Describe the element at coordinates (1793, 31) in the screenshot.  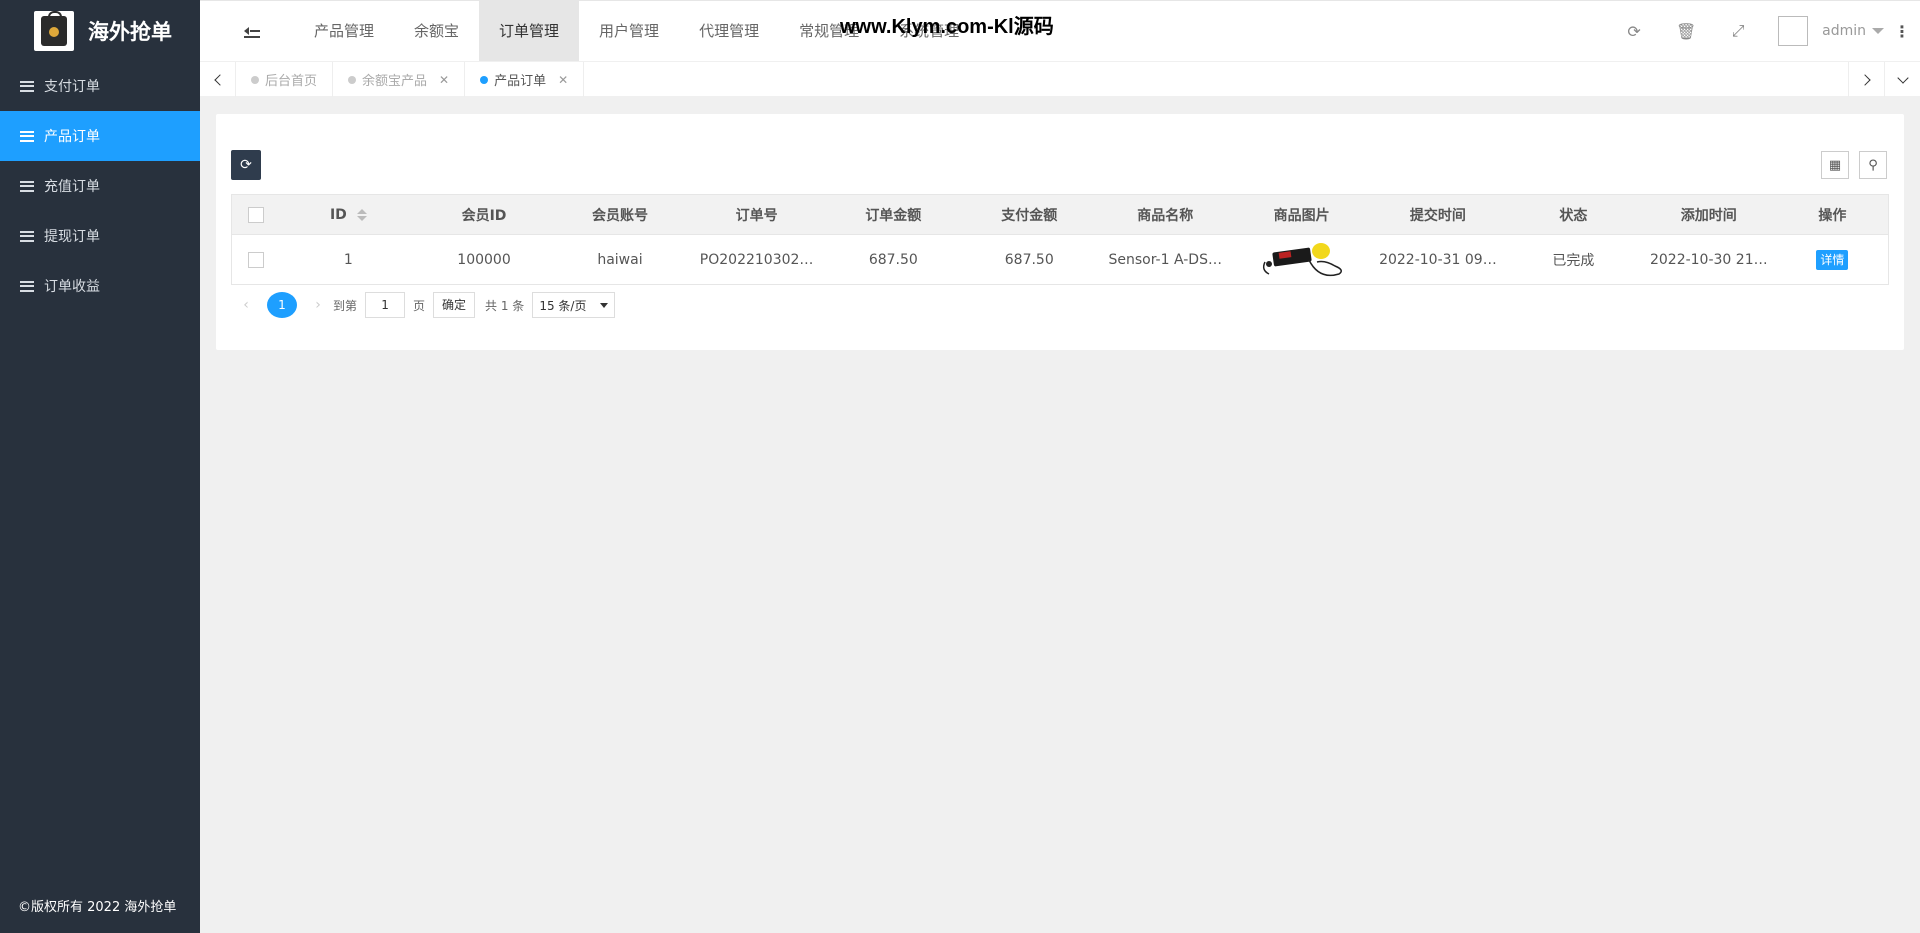
I see `avatar` at that location.